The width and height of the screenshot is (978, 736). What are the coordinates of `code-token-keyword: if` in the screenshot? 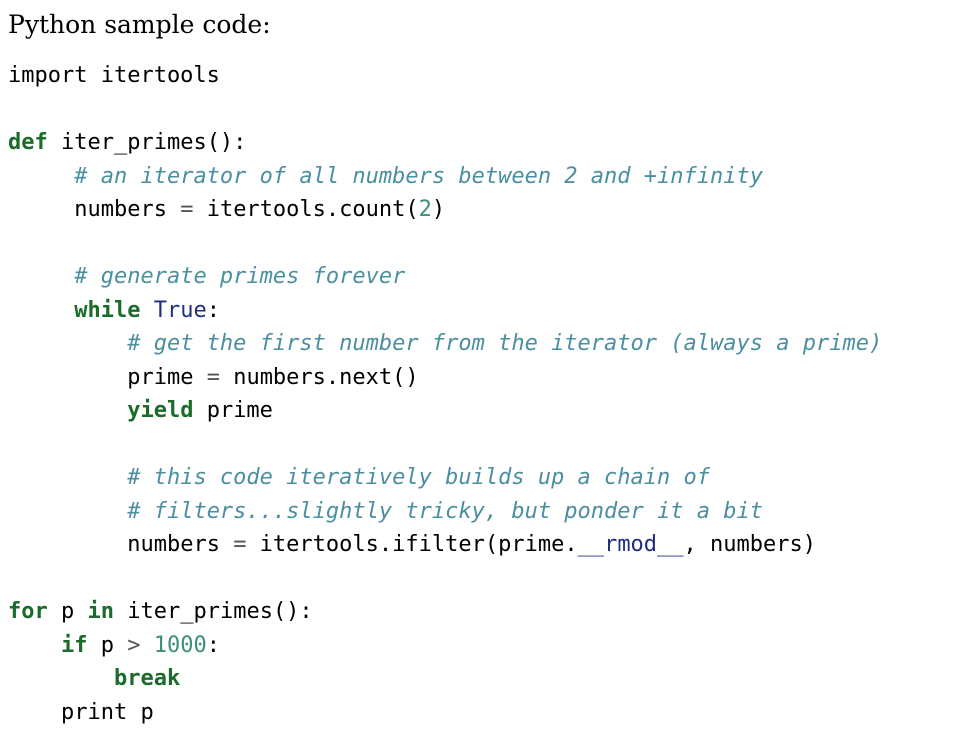 It's located at (74, 645).